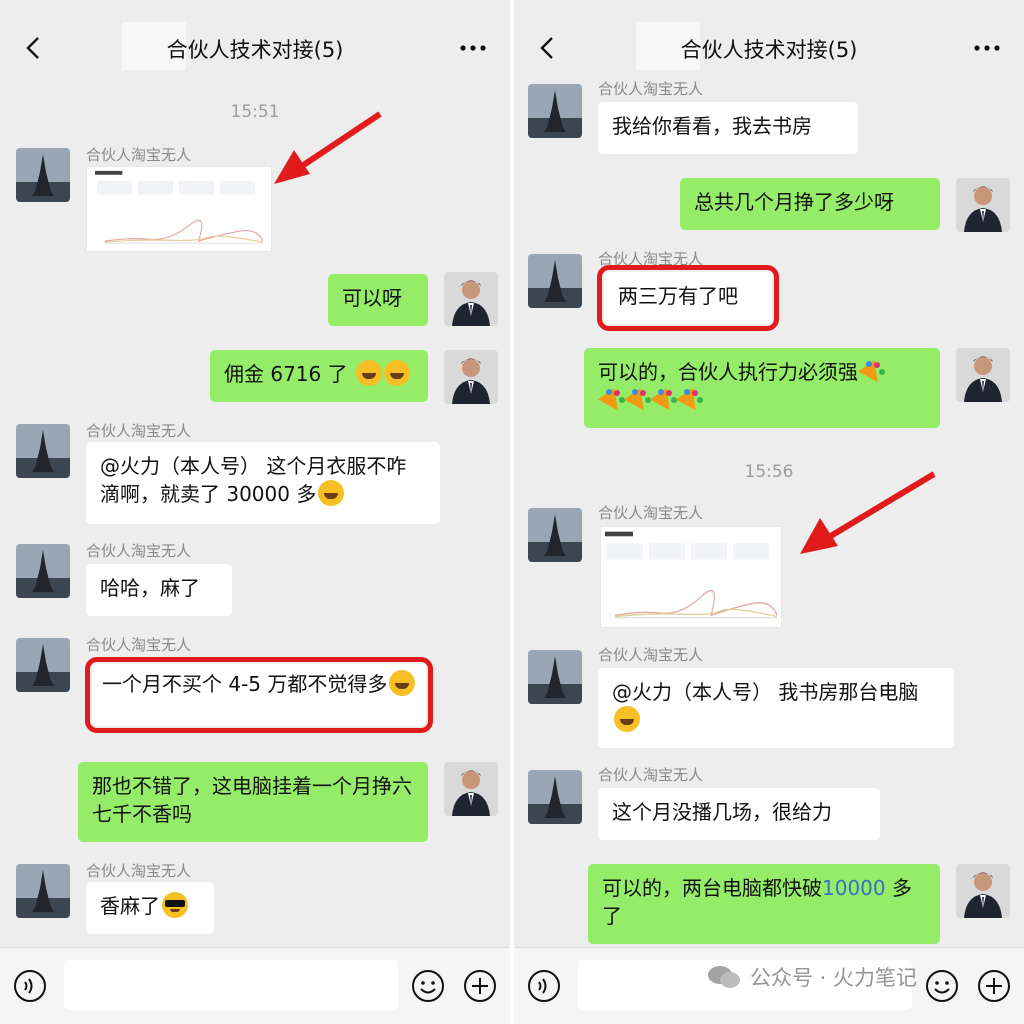 This screenshot has height=1024, width=1024. I want to click on message-text: 两三万有了吧, so click(678, 296).